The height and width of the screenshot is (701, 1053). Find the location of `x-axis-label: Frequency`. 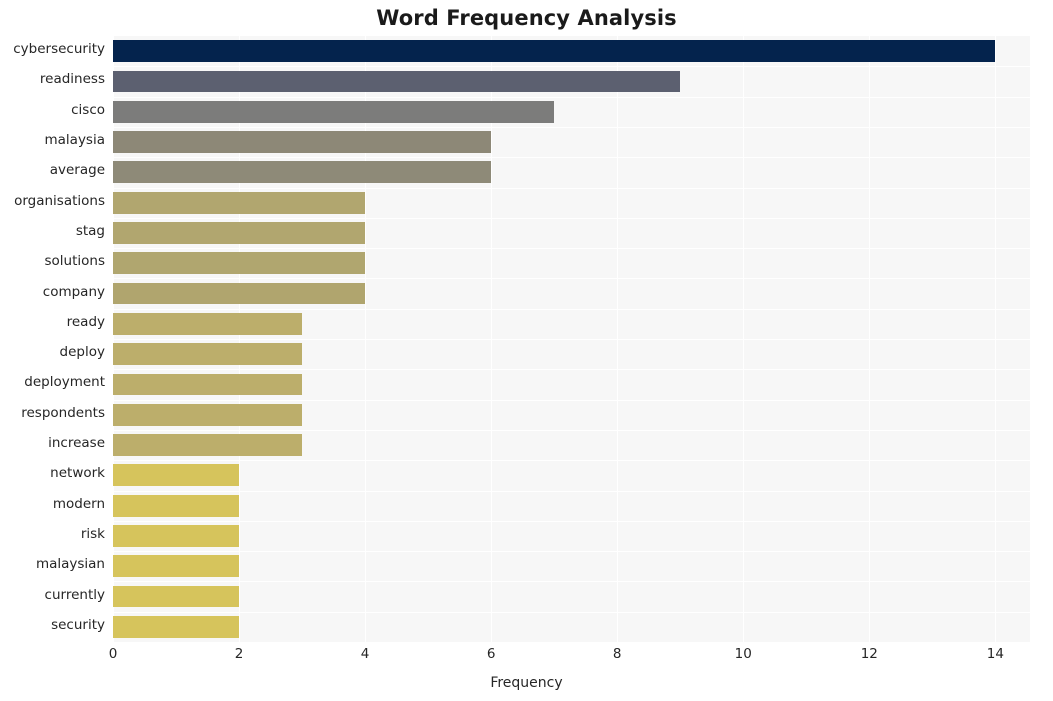

x-axis-label: Frequency is located at coordinates (526, 683).